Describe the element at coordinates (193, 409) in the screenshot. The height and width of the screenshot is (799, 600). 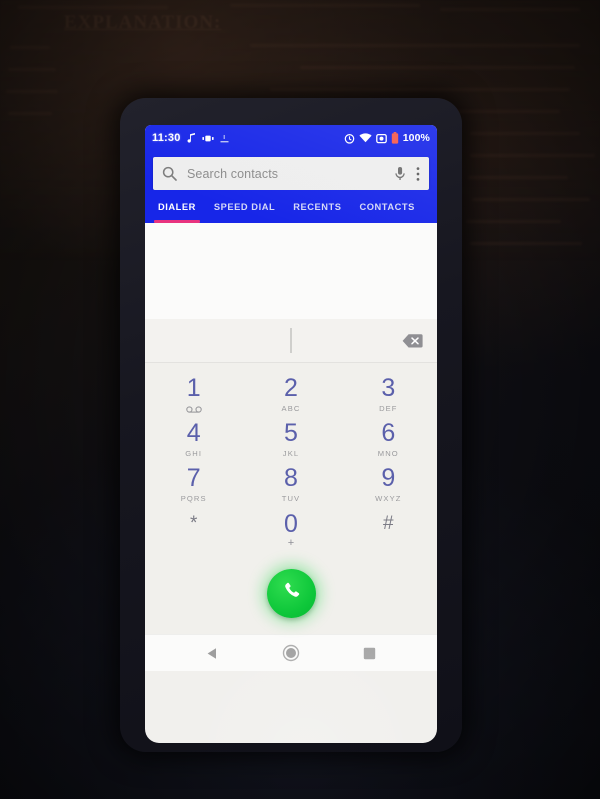
I see `voicemail-icon` at that location.